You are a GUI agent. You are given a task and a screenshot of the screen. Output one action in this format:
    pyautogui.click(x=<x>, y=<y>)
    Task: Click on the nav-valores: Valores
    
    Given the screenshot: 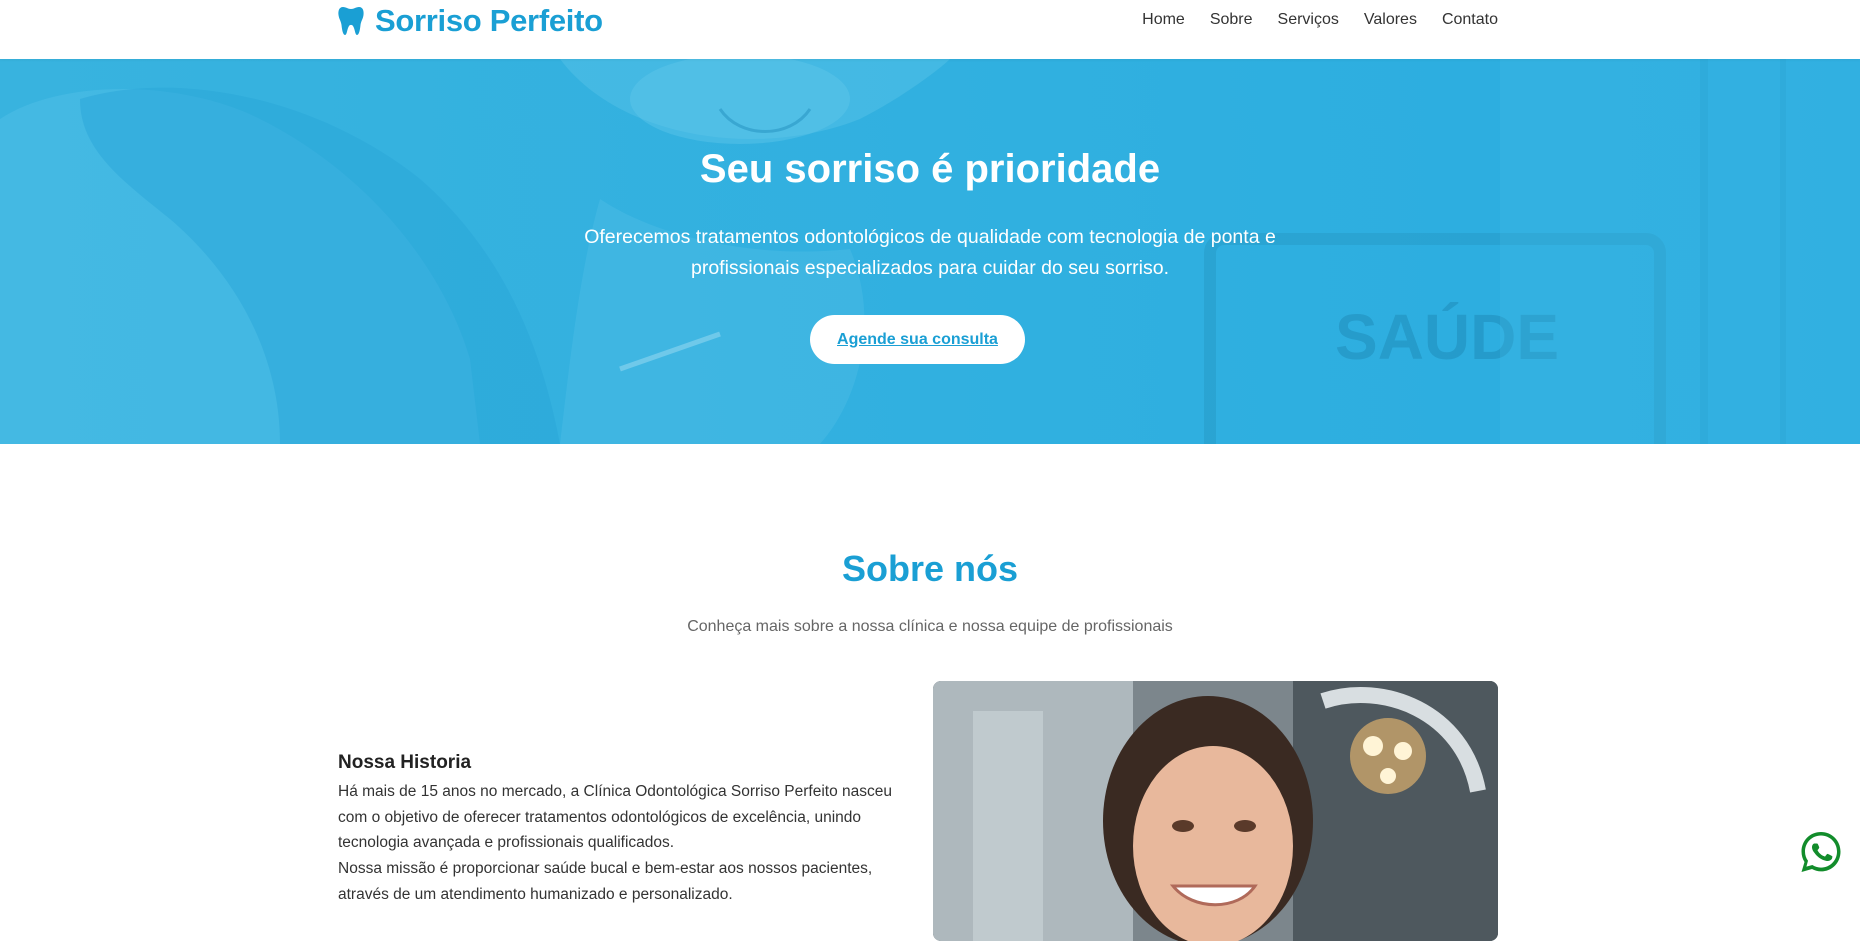 What is the action you would take?
    pyautogui.click(x=1390, y=20)
    